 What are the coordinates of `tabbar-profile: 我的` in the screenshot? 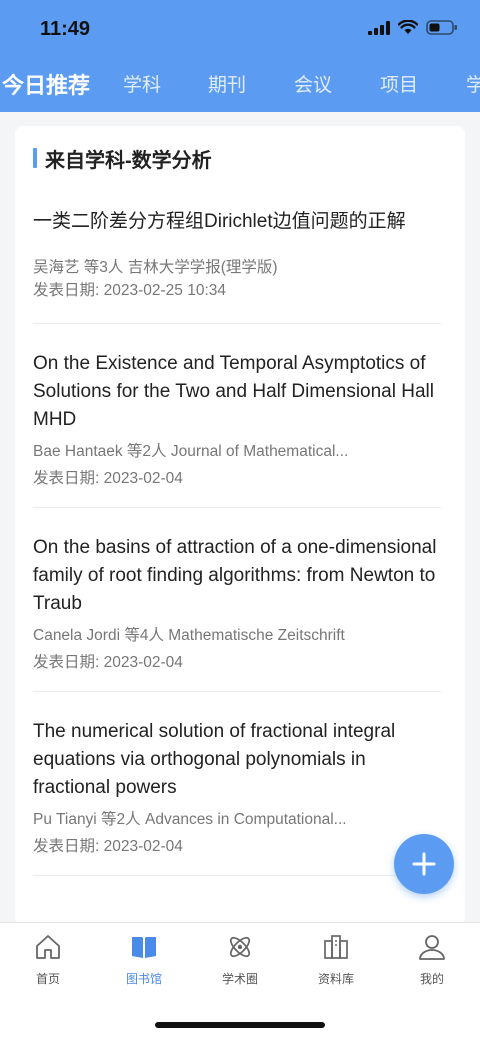 It's located at (432, 960).